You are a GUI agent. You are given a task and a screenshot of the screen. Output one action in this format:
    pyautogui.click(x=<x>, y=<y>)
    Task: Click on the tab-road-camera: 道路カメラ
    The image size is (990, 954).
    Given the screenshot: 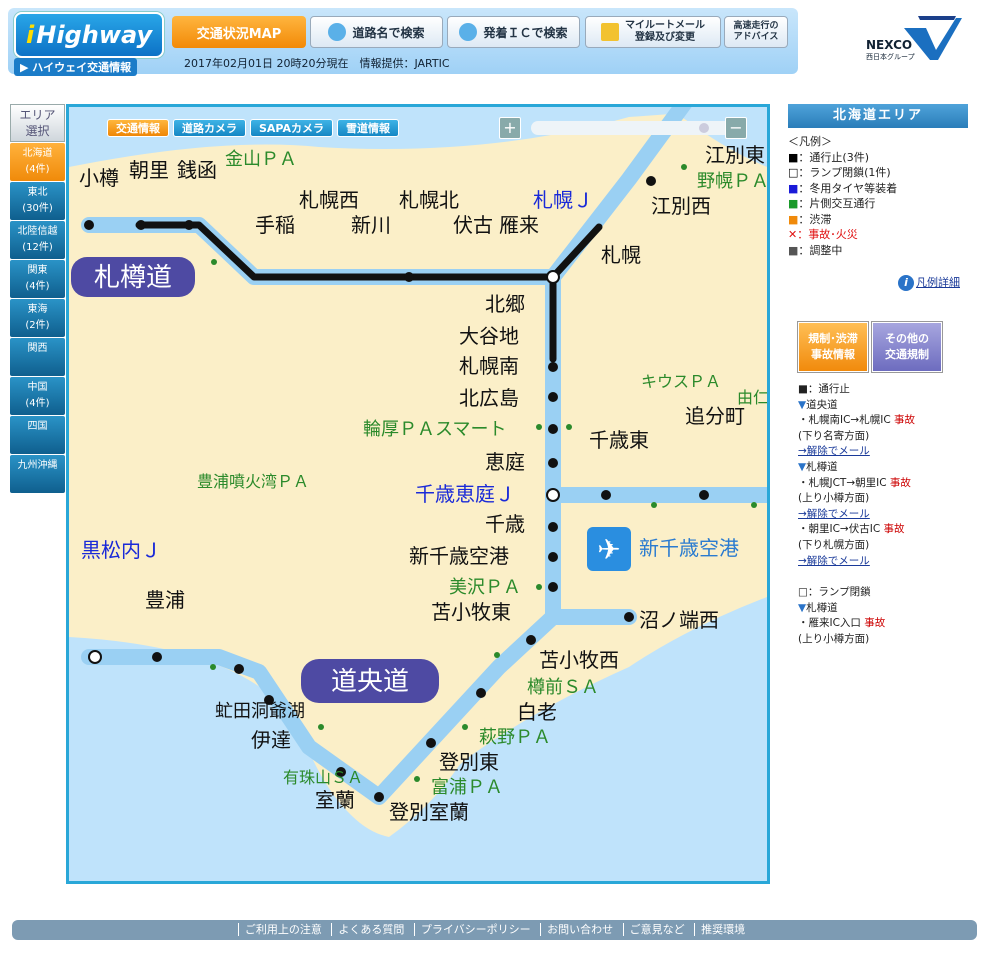 What is the action you would take?
    pyautogui.click(x=209, y=128)
    